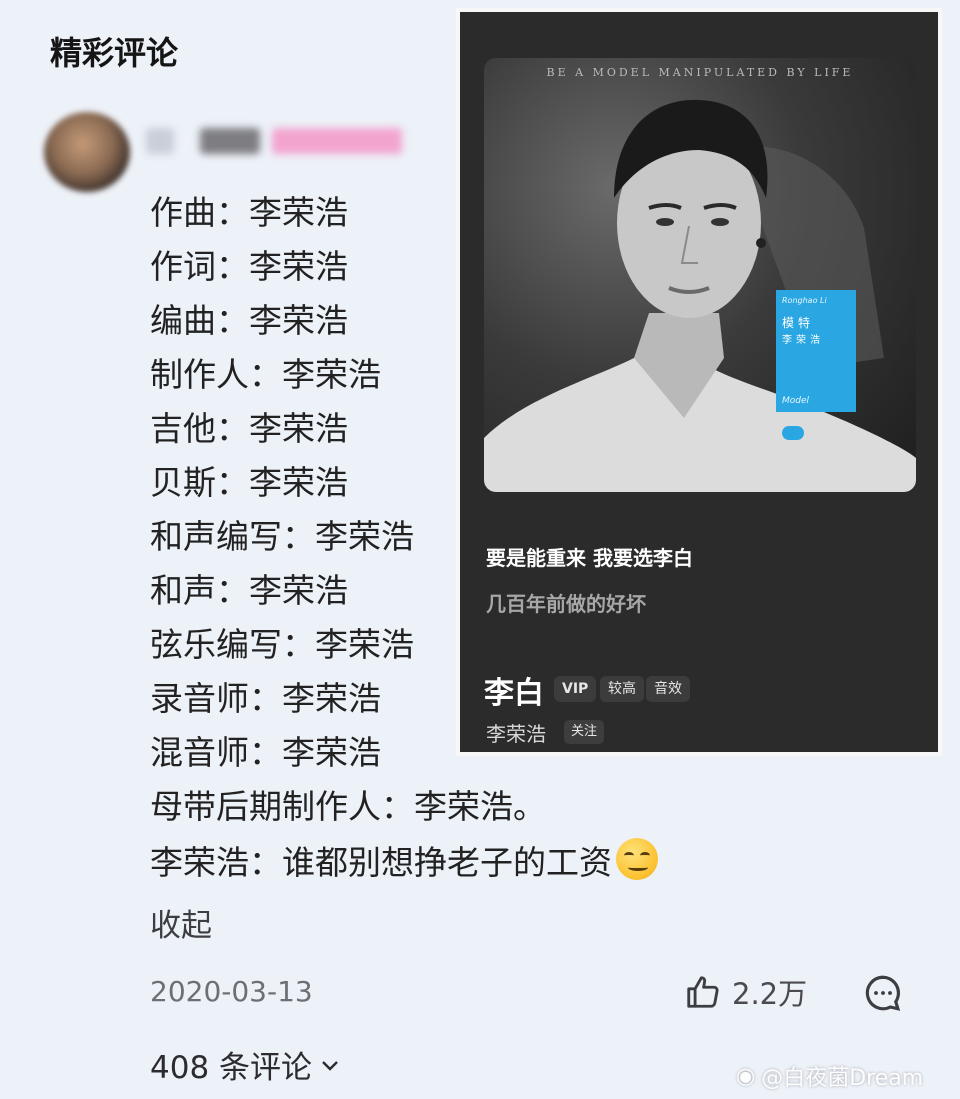 The height and width of the screenshot is (1099, 960). What do you see at coordinates (842, 1078) in the screenshot?
I see `watermark-text: @白夜菌Dream` at bounding box center [842, 1078].